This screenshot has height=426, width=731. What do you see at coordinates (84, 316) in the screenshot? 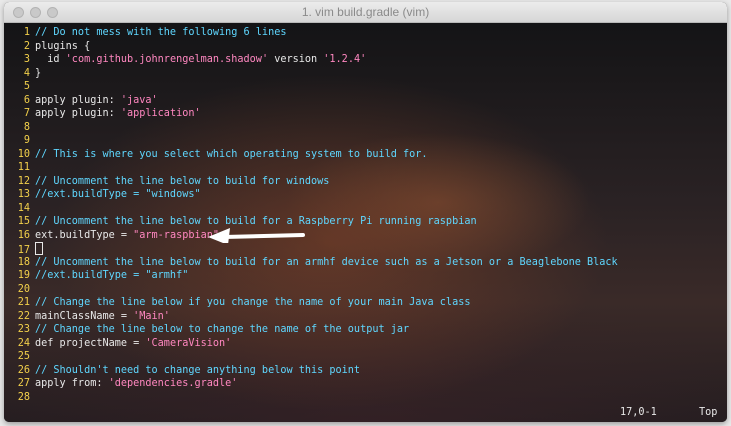
I see `code-text: mainClassName =` at bounding box center [84, 316].